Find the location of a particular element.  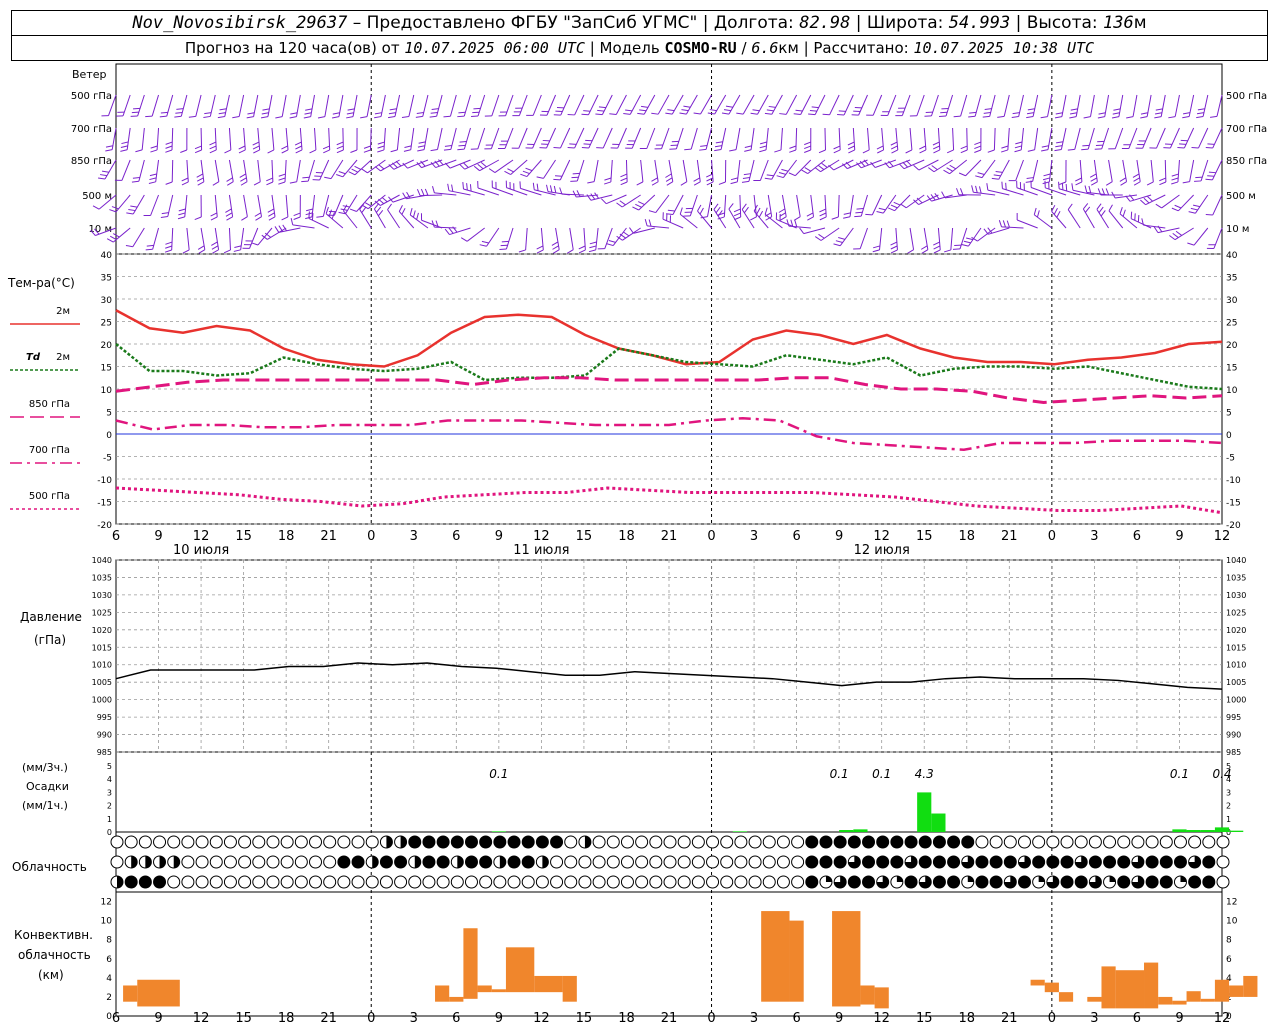

pres-y-tick: 1035 is located at coordinates (102, 577).